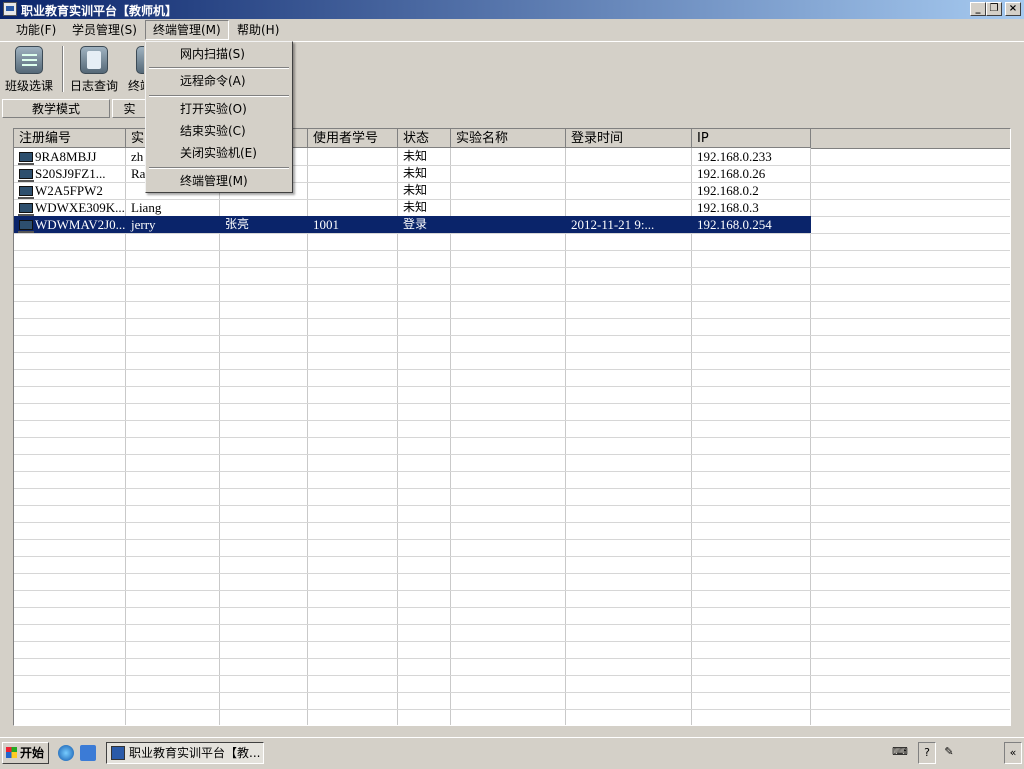  Describe the element at coordinates (326, 224) in the screenshot. I see `cell-student-number: 1001` at that location.